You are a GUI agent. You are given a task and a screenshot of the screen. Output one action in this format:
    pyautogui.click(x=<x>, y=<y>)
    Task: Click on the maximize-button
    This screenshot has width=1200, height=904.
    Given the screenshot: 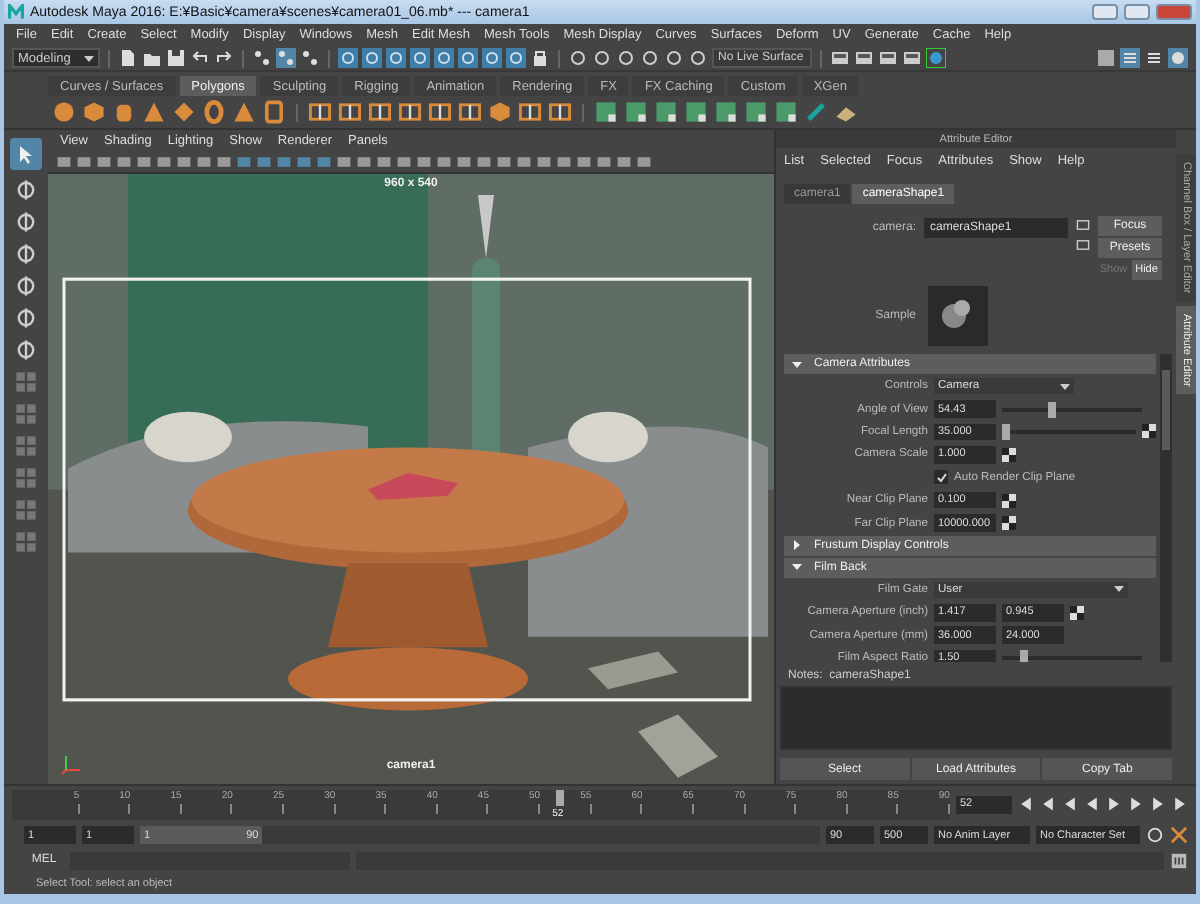 What is the action you would take?
    pyautogui.click(x=1137, y=12)
    